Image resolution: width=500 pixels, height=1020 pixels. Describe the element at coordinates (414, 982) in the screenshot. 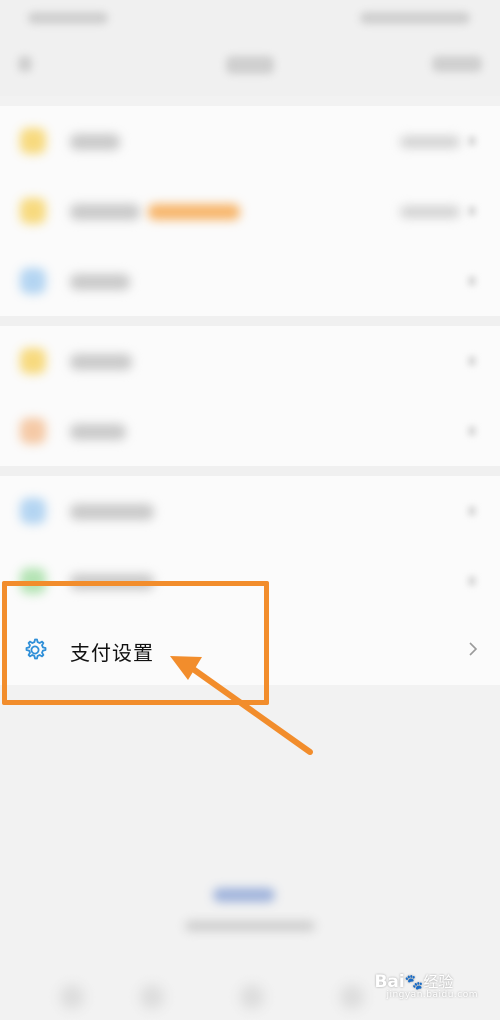

I see `paw-icon: 🐾` at that location.